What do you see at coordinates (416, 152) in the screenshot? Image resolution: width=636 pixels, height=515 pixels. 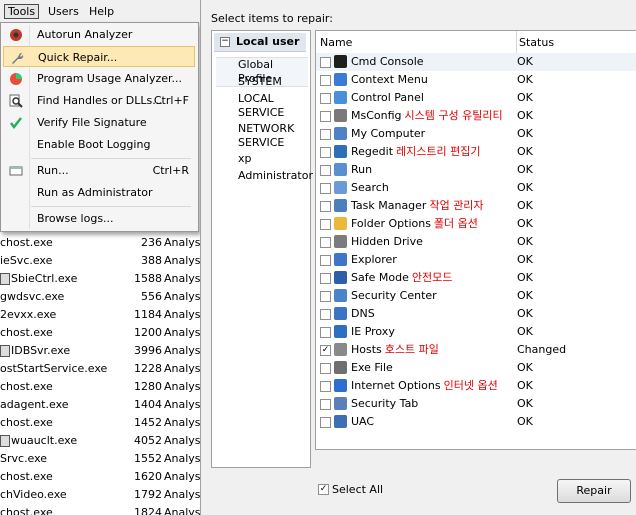 I see `item-name: Regedit 레지스트리 편집기` at bounding box center [416, 152].